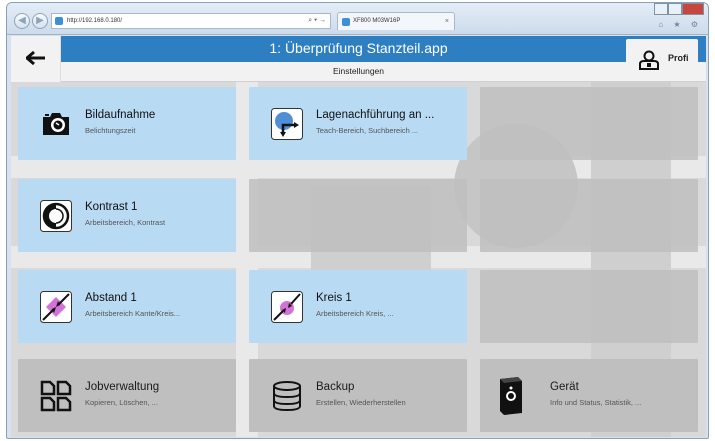 This screenshot has width=715, height=441. I want to click on tile-subtitle: Belichtungszeit, so click(110, 130).